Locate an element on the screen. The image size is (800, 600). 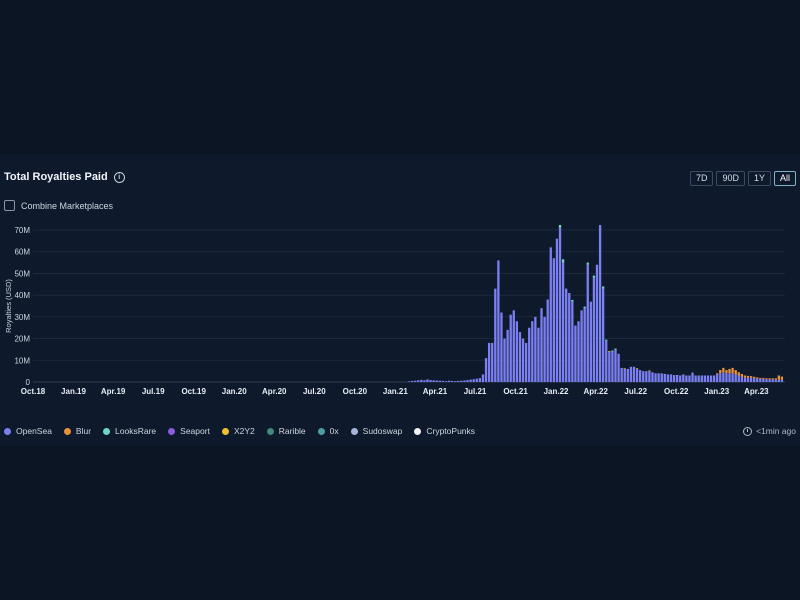
info-icon: i is located at coordinates (119, 177).